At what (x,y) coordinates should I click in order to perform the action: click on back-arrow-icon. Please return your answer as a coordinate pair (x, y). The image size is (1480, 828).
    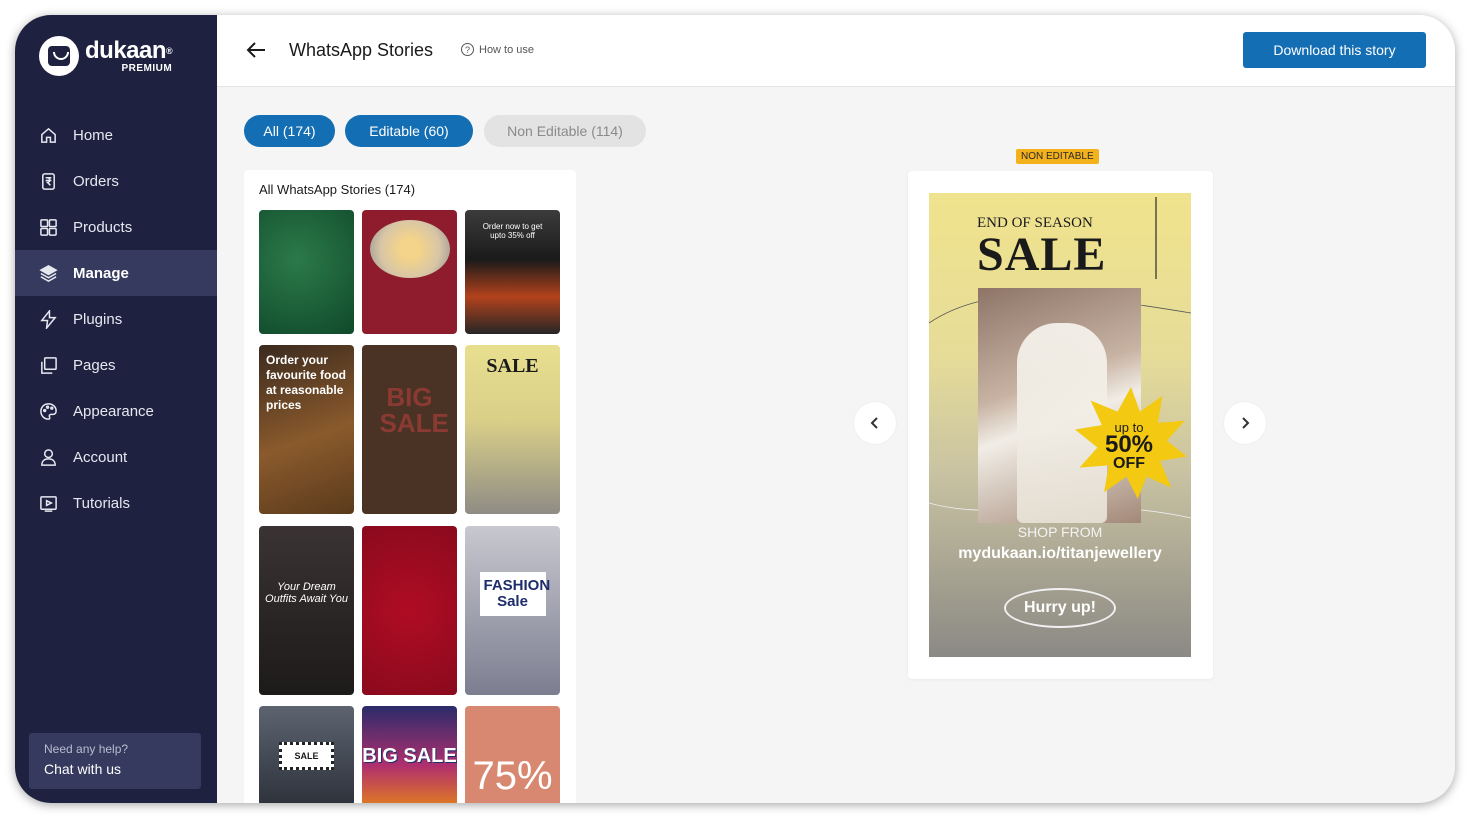
    Looking at the image, I should click on (256, 50).